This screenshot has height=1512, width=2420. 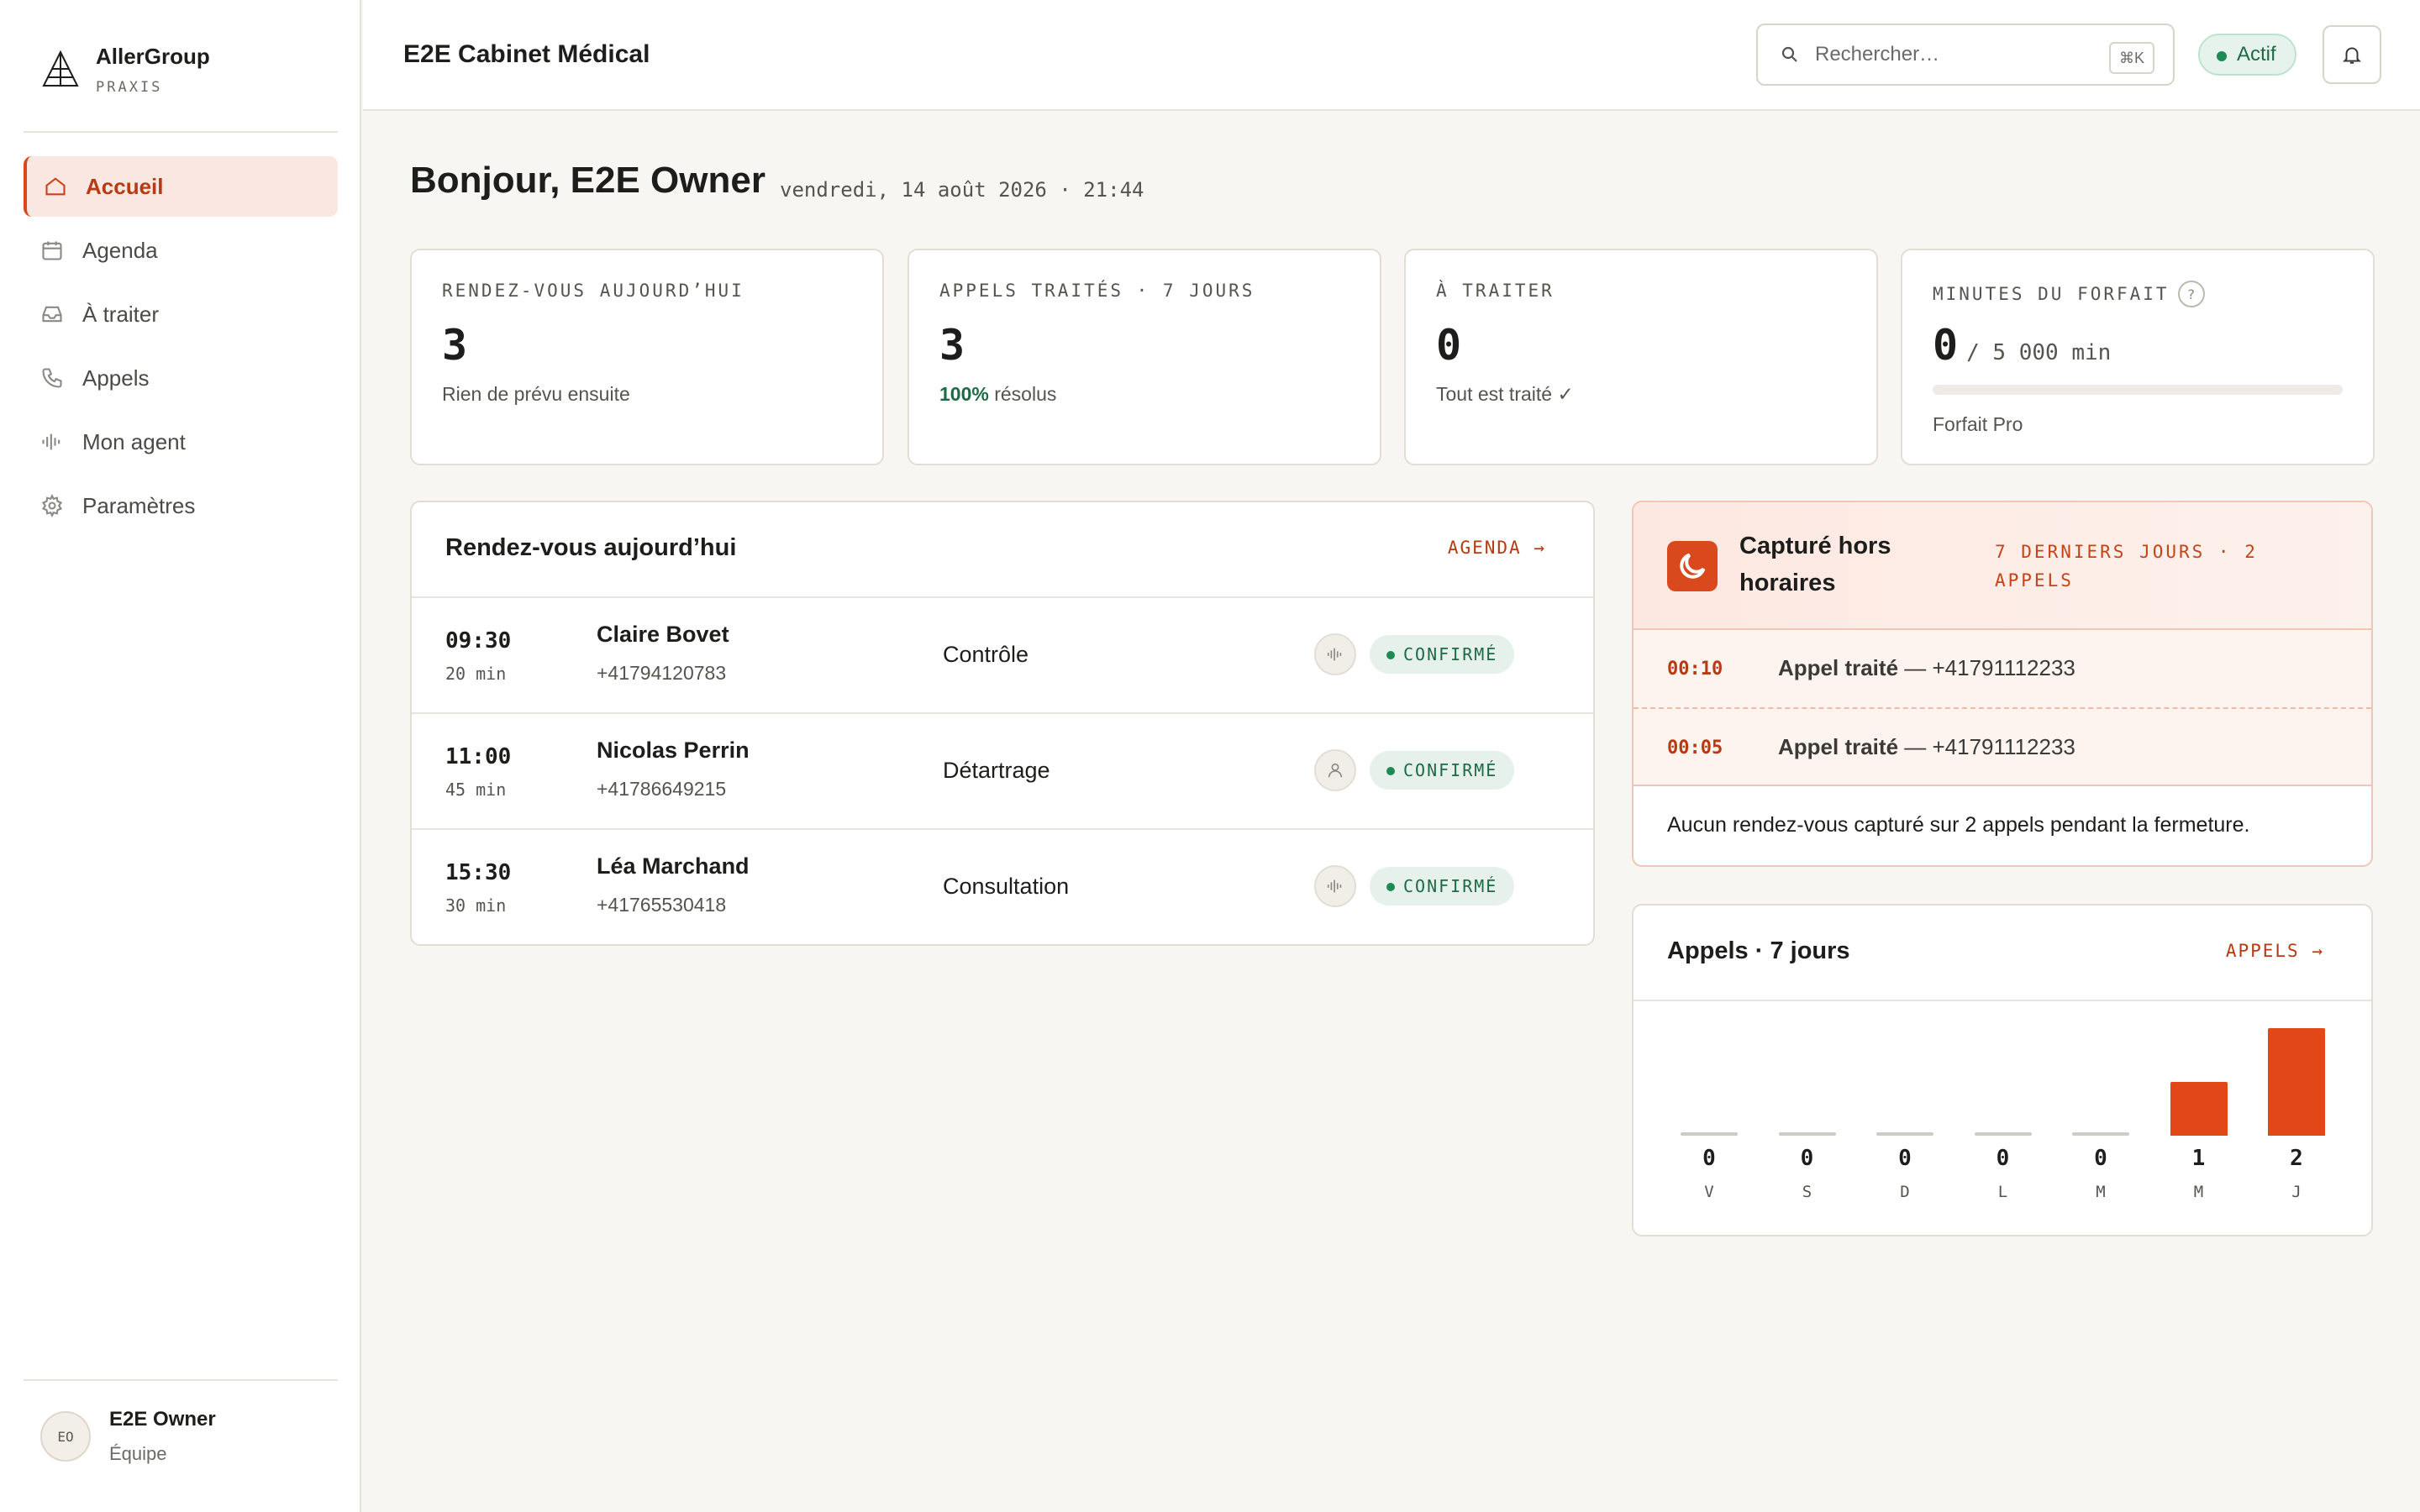 I want to click on patient-phone: +41765530418, so click(x=662, y=905).